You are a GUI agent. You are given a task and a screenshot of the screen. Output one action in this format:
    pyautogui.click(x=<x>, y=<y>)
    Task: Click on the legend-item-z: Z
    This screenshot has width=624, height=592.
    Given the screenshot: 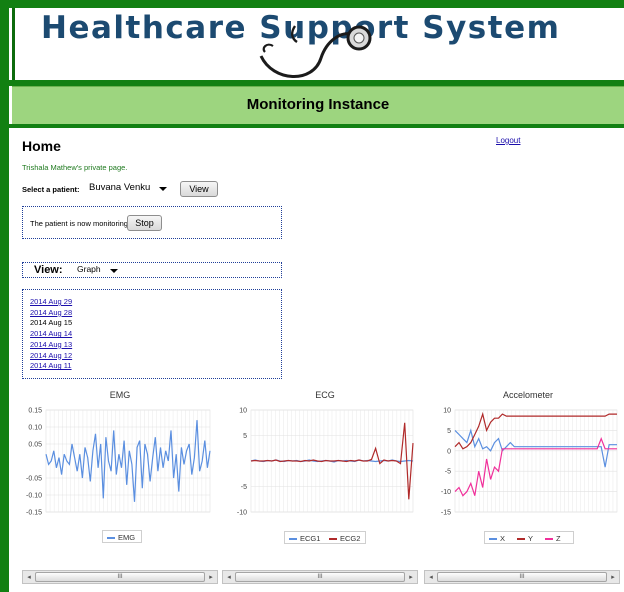 What is the action you would take?
    pyautogui.click(x=553, y=538)
    